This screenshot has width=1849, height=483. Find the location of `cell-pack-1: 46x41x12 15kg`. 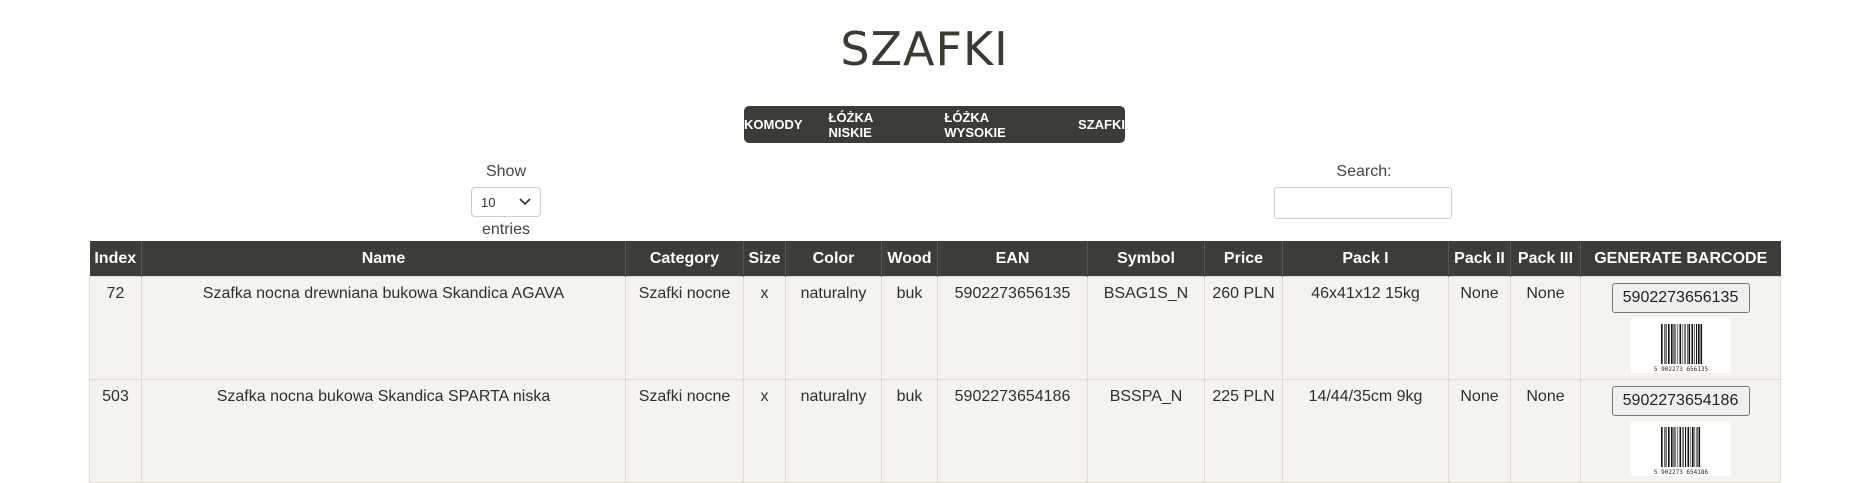

cell-pack-1: 46x41x12 15kg is located at coordinates (1365, 328).